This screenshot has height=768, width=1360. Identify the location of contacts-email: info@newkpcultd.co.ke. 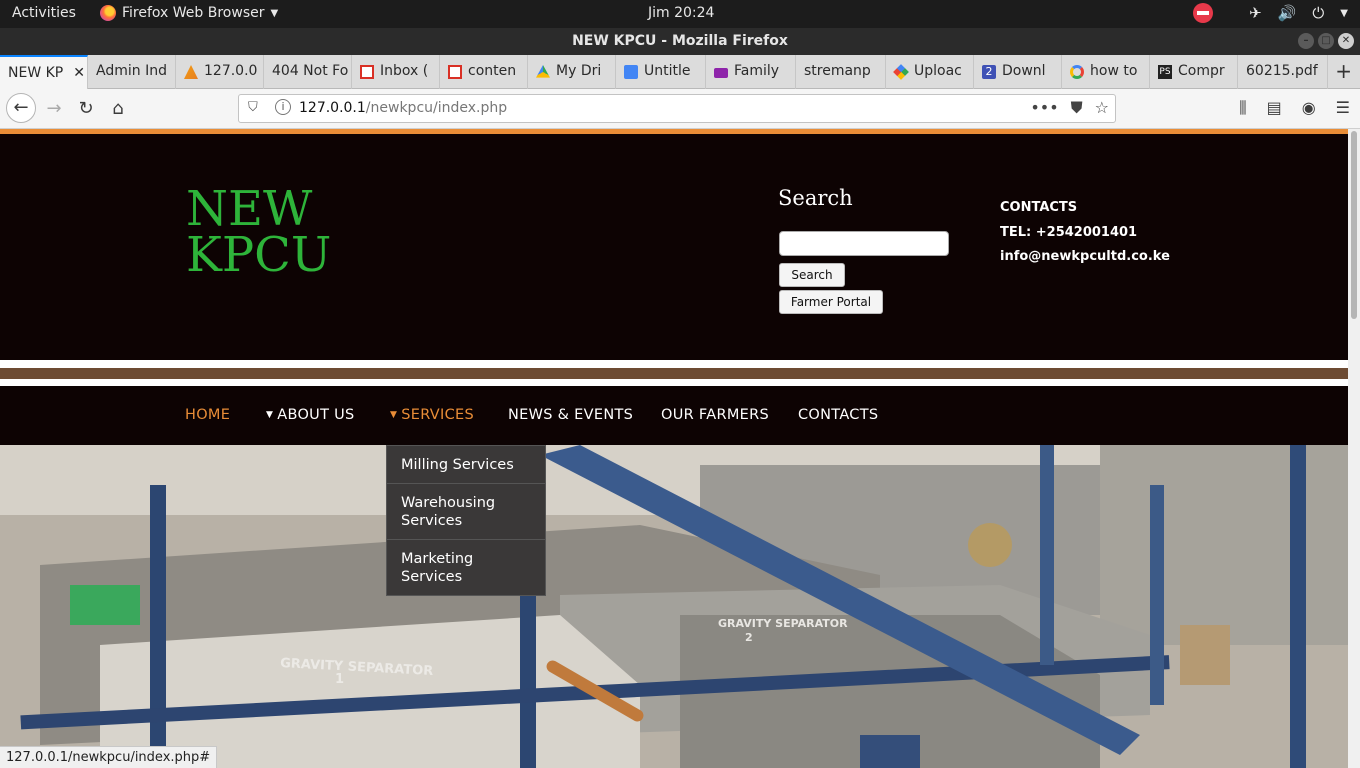
(1085, 257).